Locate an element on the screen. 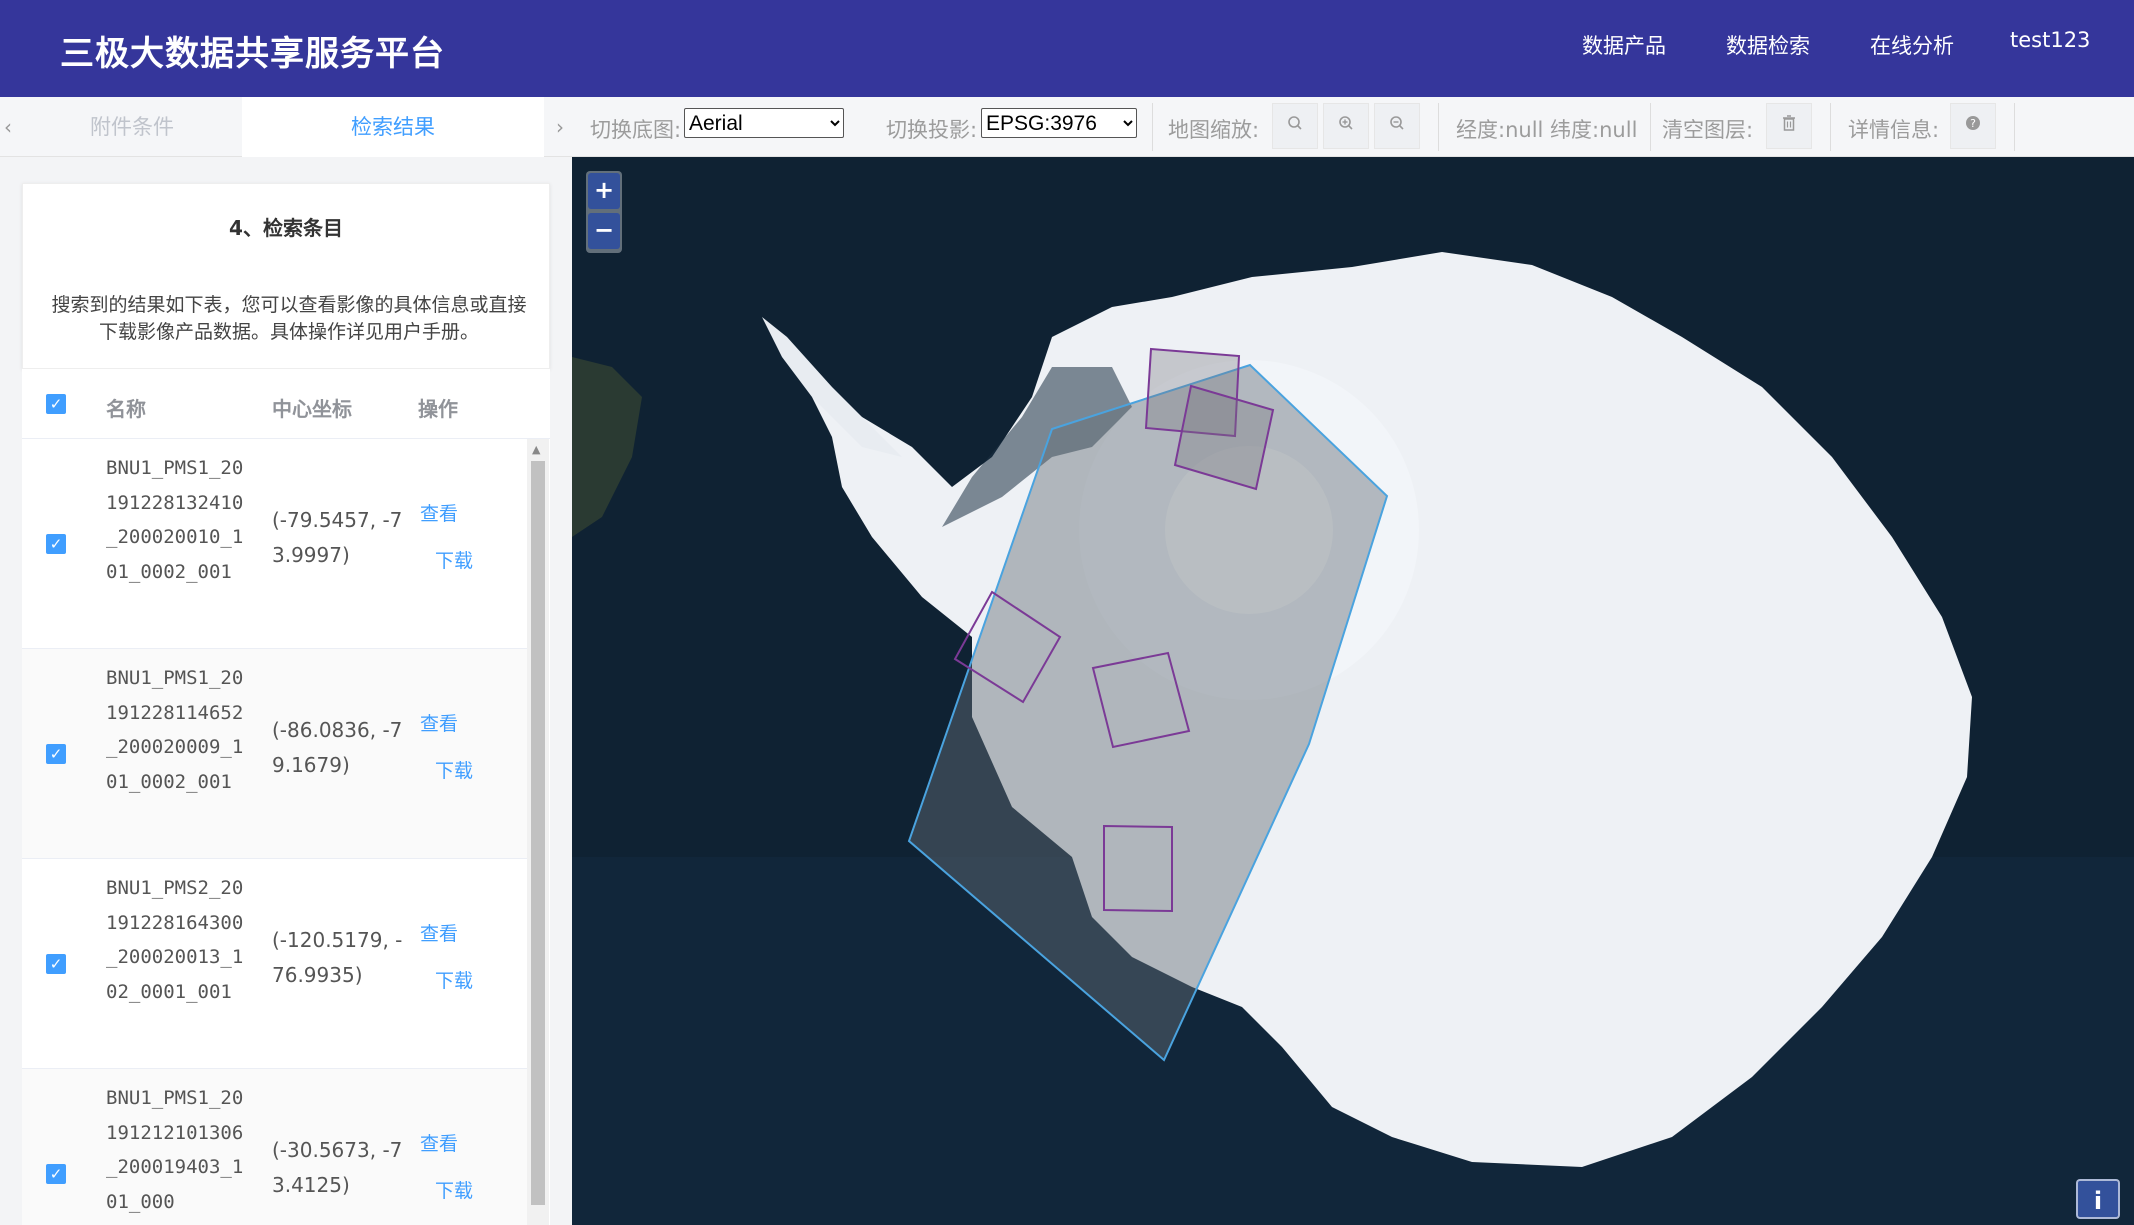 Image resolution: width=2134 pixels, height=1225 pixels. row-coord: (-30.5673, -73.4125) is located at coordinates (337, 1167).